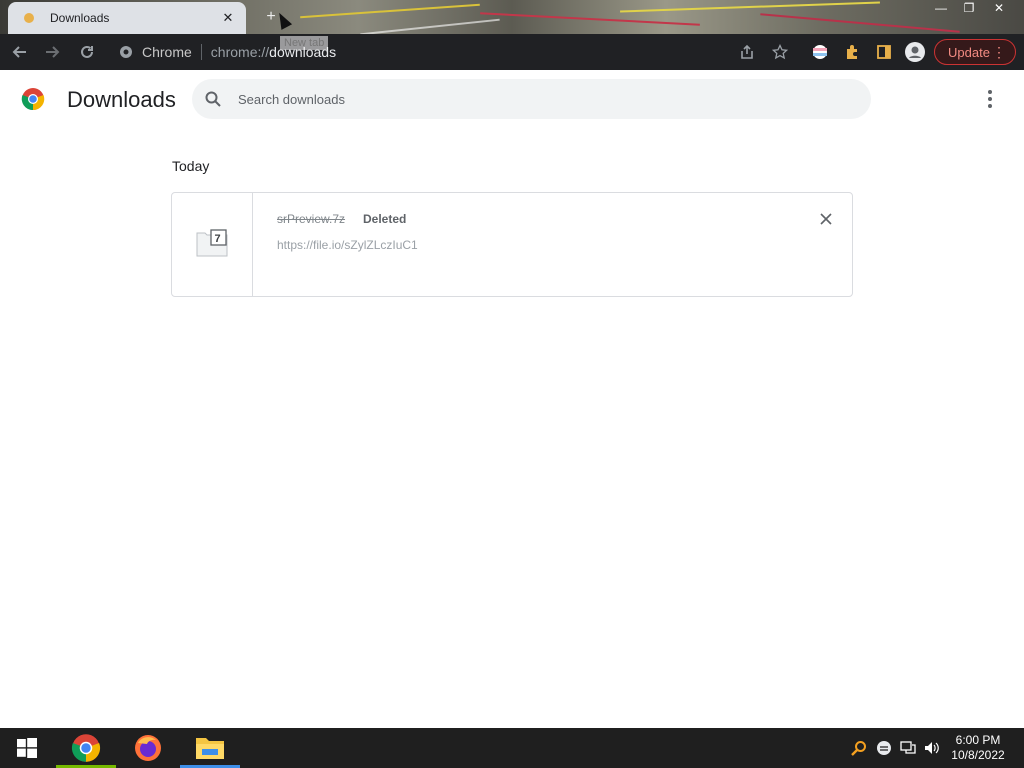  I want to click on tray-search-icon, so click(859, 748).